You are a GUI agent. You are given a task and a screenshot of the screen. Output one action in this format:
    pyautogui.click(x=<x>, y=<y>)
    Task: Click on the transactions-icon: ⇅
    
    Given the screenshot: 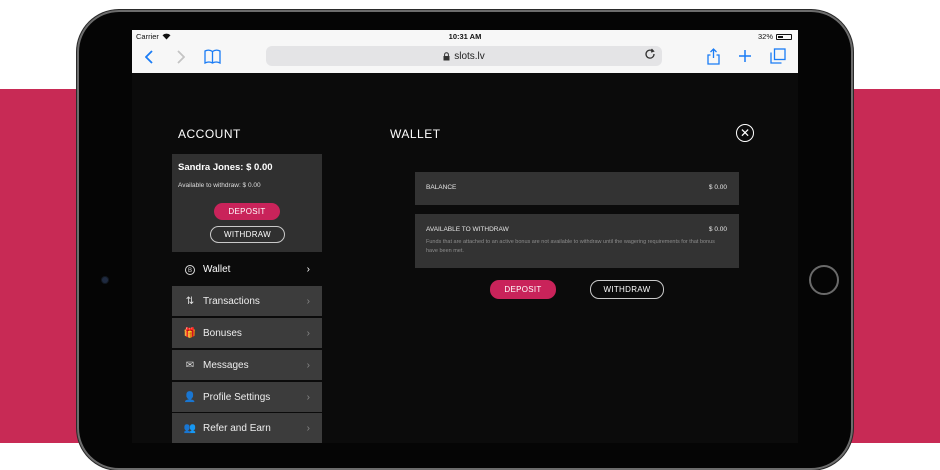 What is the action you would take?
    pyautogui.click(x=190, y=301)
    